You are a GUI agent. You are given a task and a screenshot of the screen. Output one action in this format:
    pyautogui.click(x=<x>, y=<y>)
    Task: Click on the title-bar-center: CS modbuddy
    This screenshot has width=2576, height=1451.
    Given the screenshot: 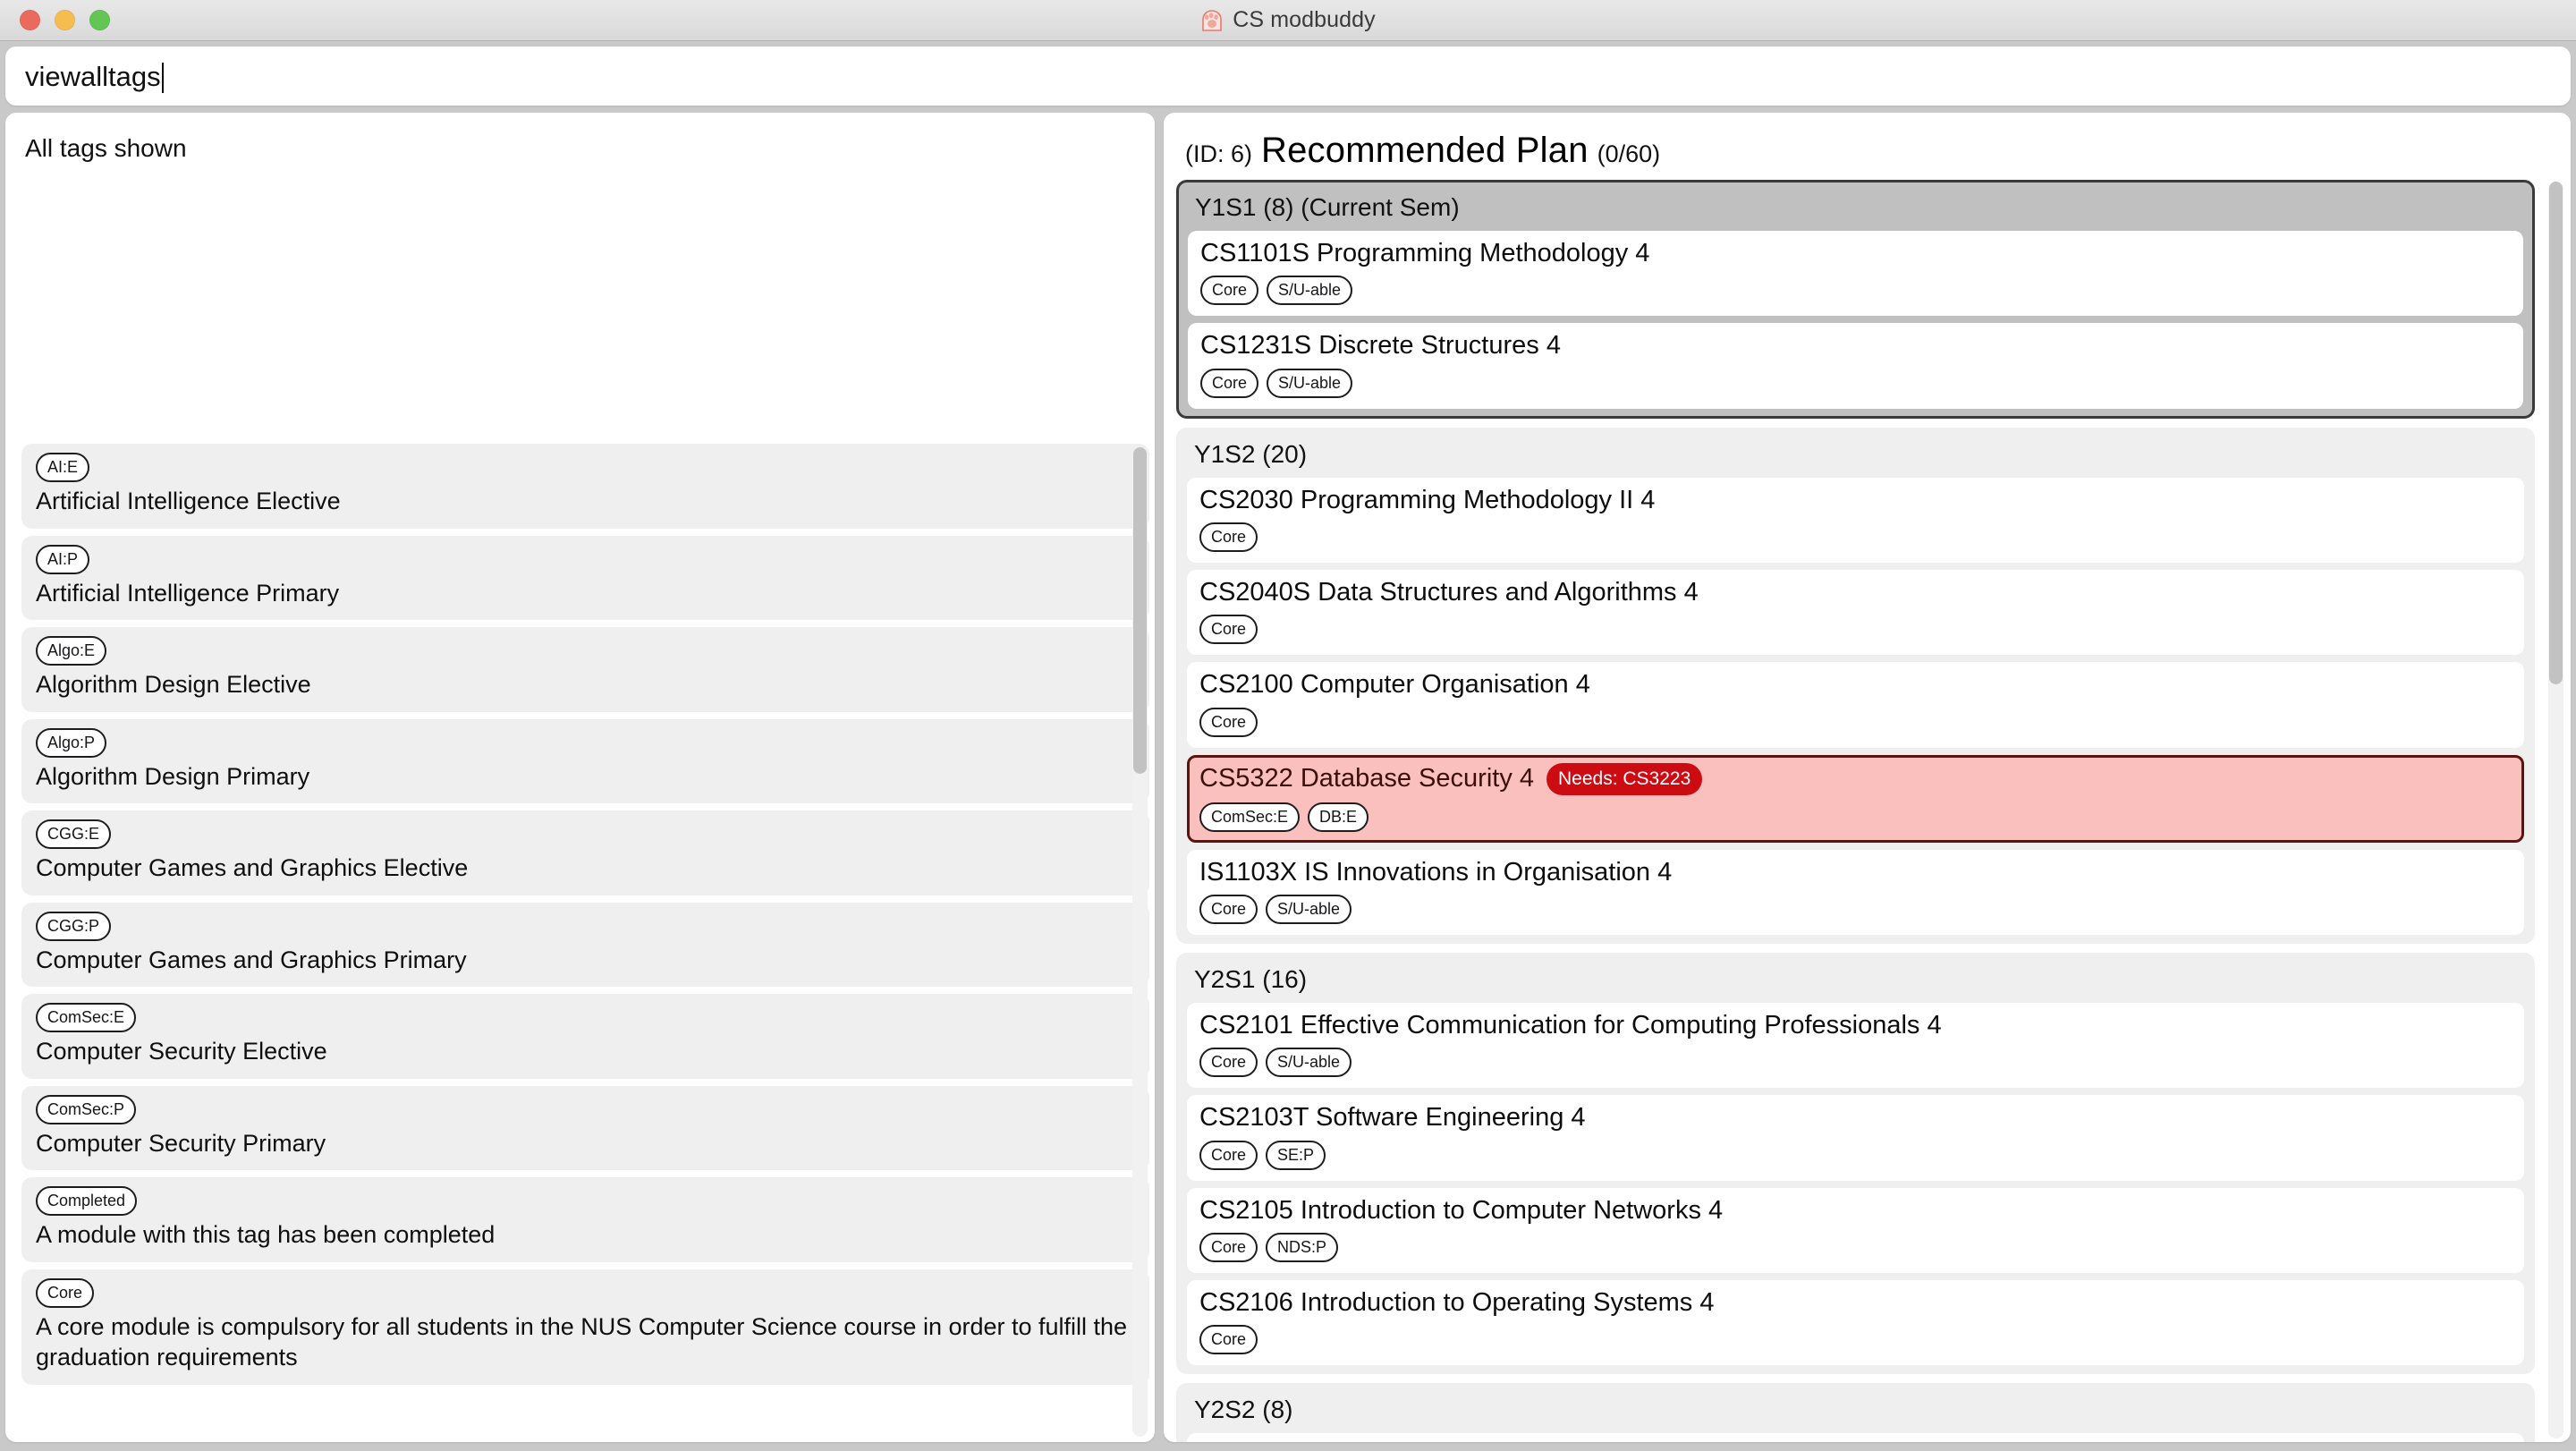 What is the action you would take?
    pyautogui.click(x=1288, y=20)
    